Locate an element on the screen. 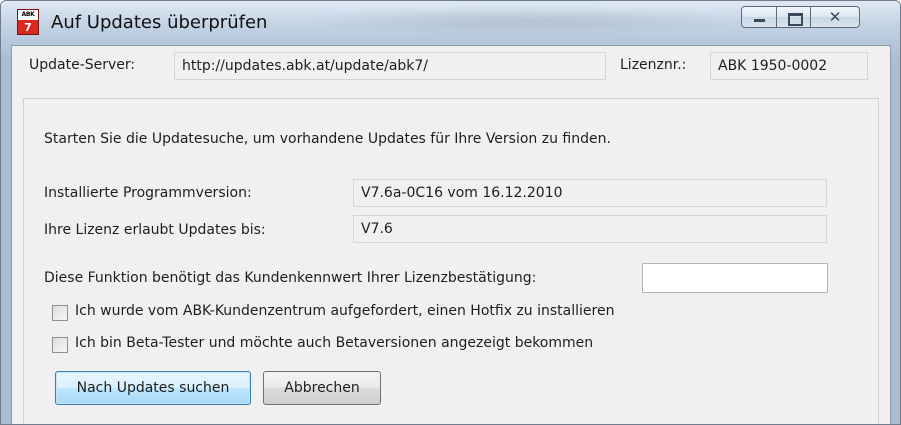  installed-version-label: Installierte Programmversion: is located at coordinates (148, 193).